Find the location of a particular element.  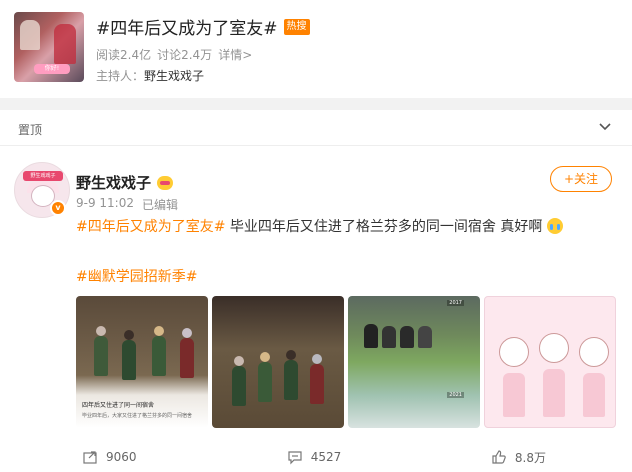

host-name: 野生戏戏子 is located at coordinates (174, 76).